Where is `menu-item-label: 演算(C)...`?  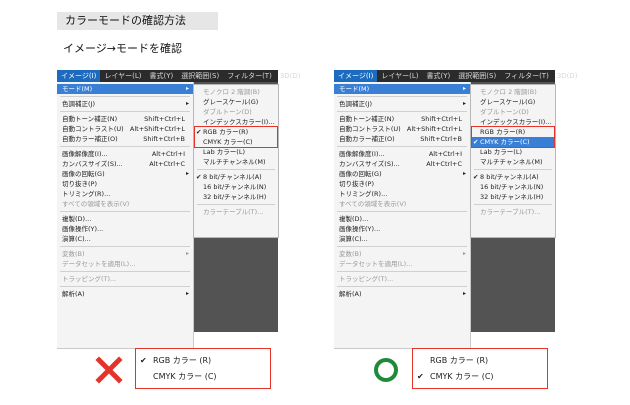
menu-item-label: 演算(C)... is located at coordinates (353, 239).